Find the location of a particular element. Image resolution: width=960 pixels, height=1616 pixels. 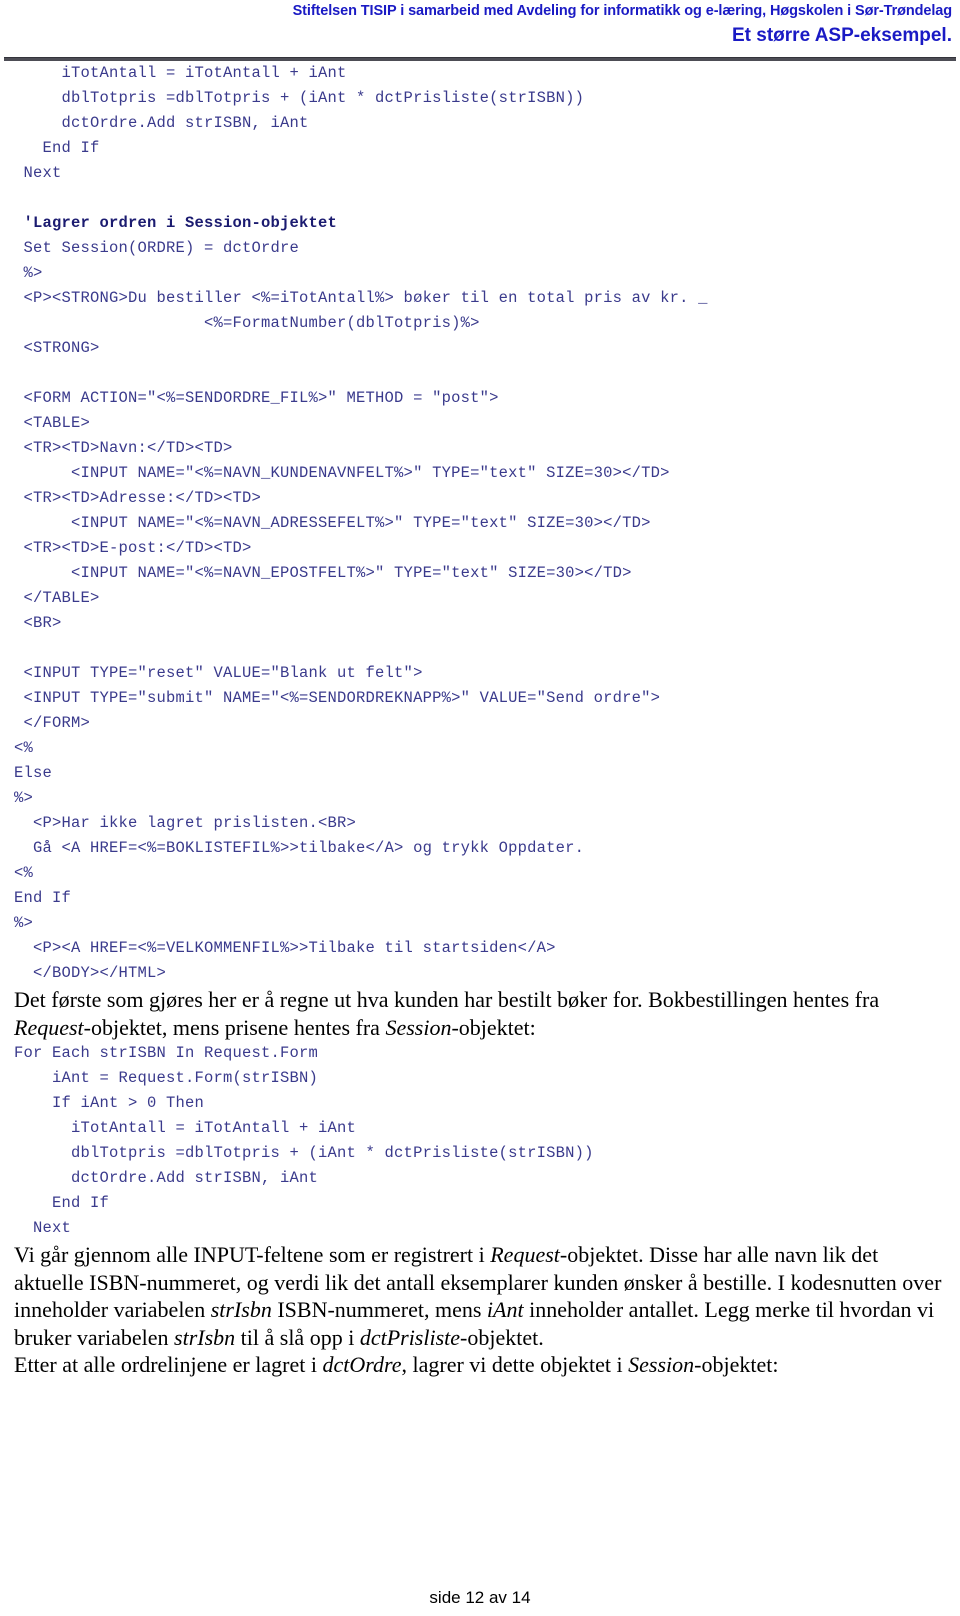

code-line: <STRONG> is located at coordinates (57, 348).